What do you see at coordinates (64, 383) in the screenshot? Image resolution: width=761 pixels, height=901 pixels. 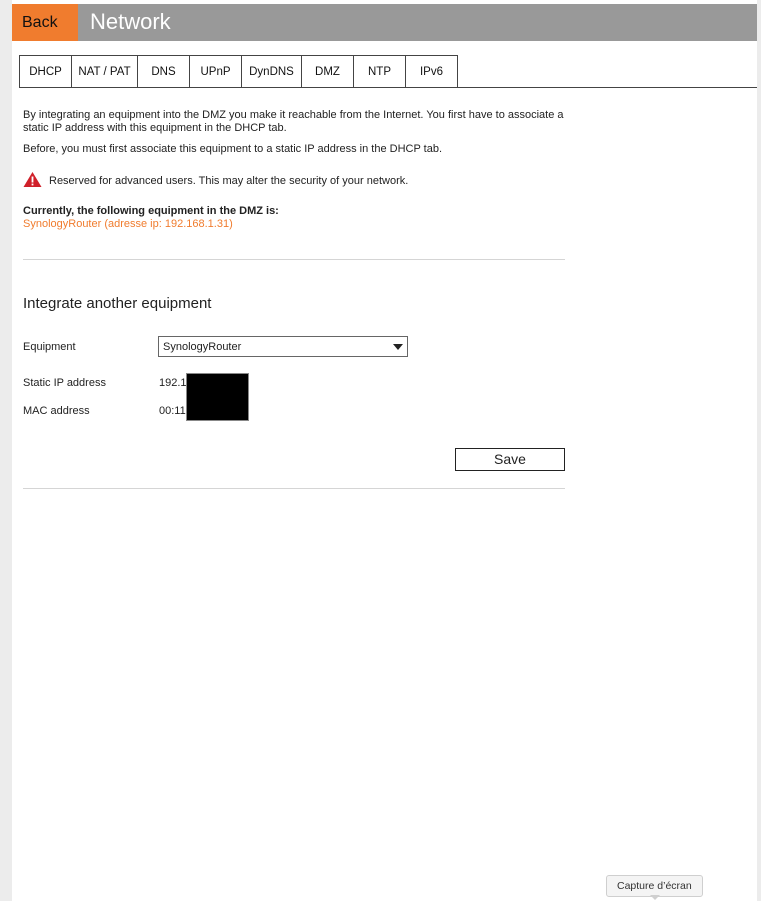 I see `static-ip-label: Static IP address` at bounding box center [64, 383].